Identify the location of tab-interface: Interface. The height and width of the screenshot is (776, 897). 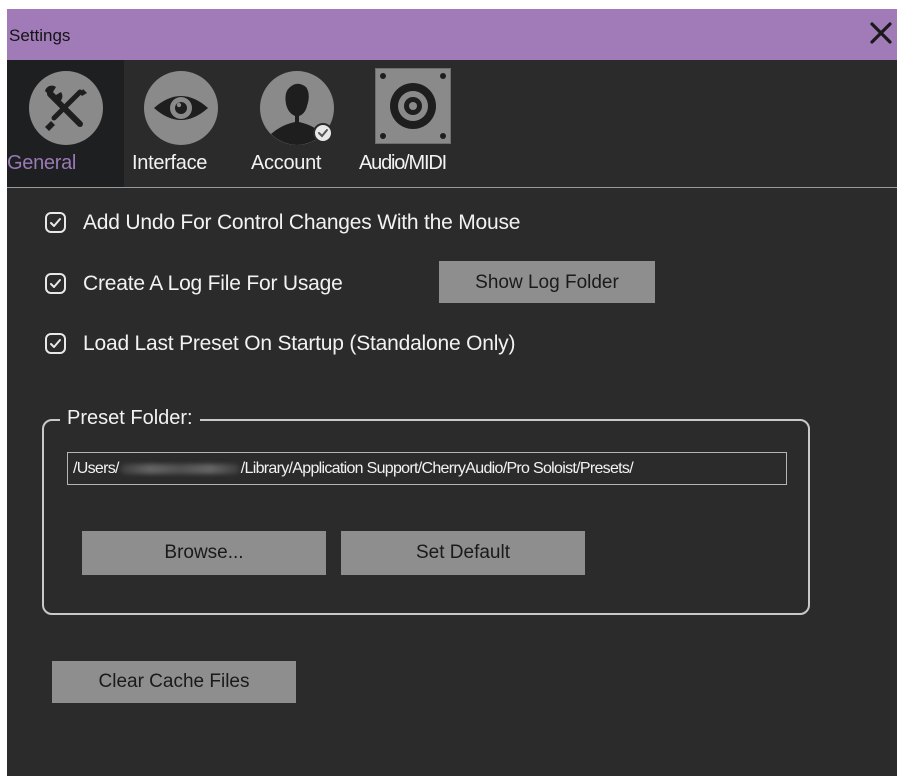
(180, 123).